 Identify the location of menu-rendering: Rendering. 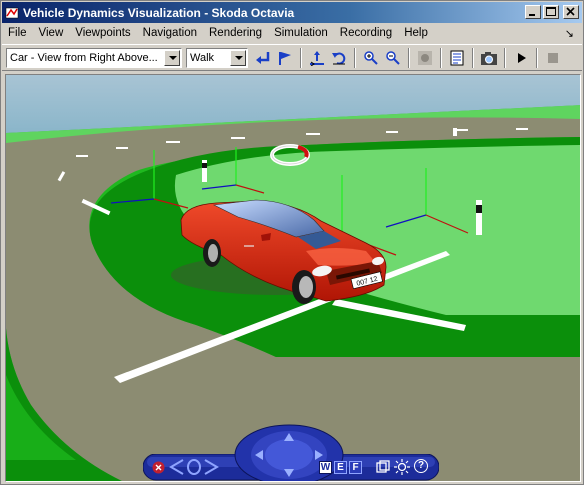
(235, 33).